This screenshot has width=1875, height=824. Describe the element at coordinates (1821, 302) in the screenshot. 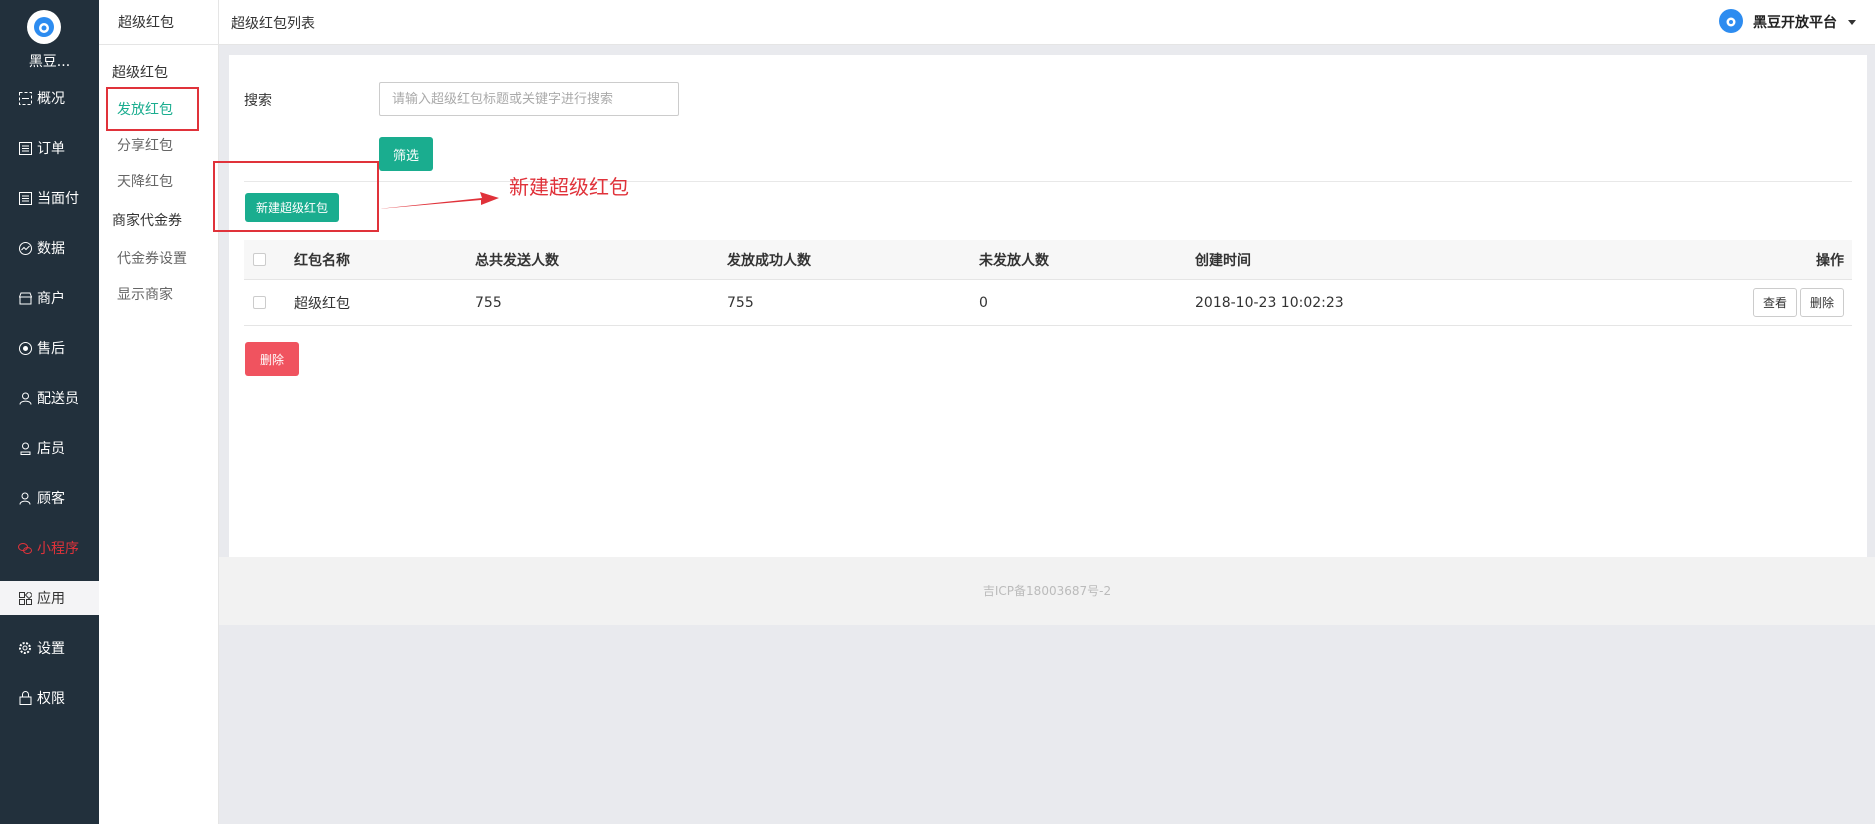

I see `row-delete-button: 删除` at that location.